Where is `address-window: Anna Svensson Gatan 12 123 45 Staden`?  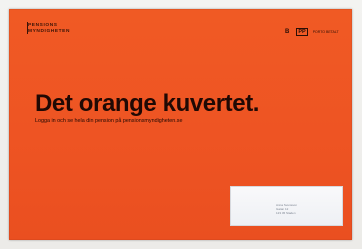 address-window: Anna Svensson Gatan 12 123 45 Staden is located at coordinates (286, 206).